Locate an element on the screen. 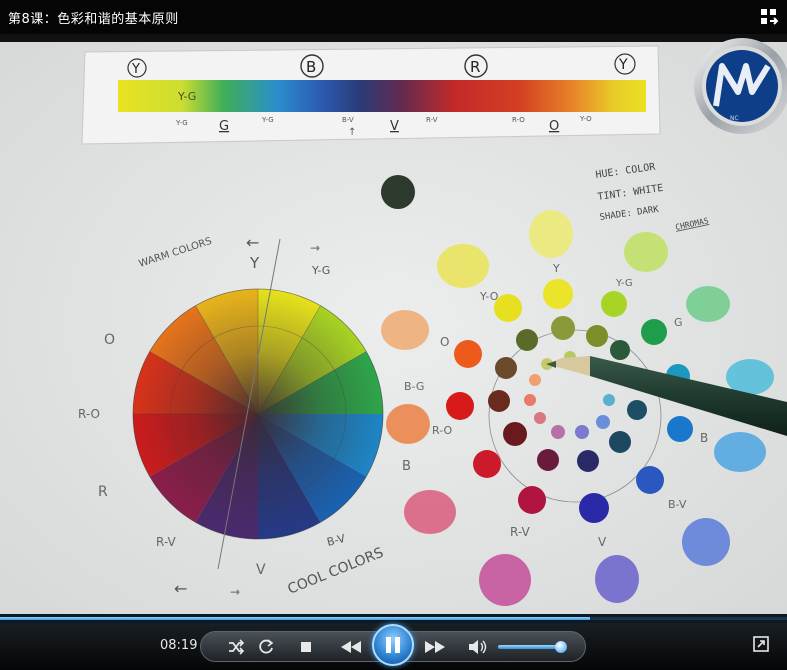 The width and height of the screenshot is (787, 670). next-button is located at coordinates (435, 647).